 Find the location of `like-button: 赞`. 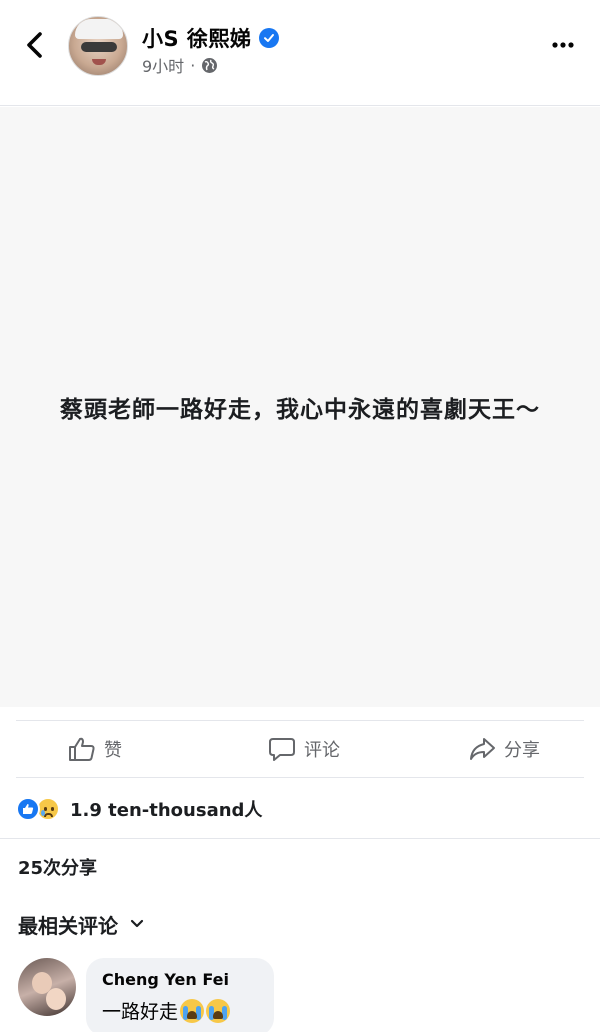

like-button: 赞 is located at coordinates (120, 749).